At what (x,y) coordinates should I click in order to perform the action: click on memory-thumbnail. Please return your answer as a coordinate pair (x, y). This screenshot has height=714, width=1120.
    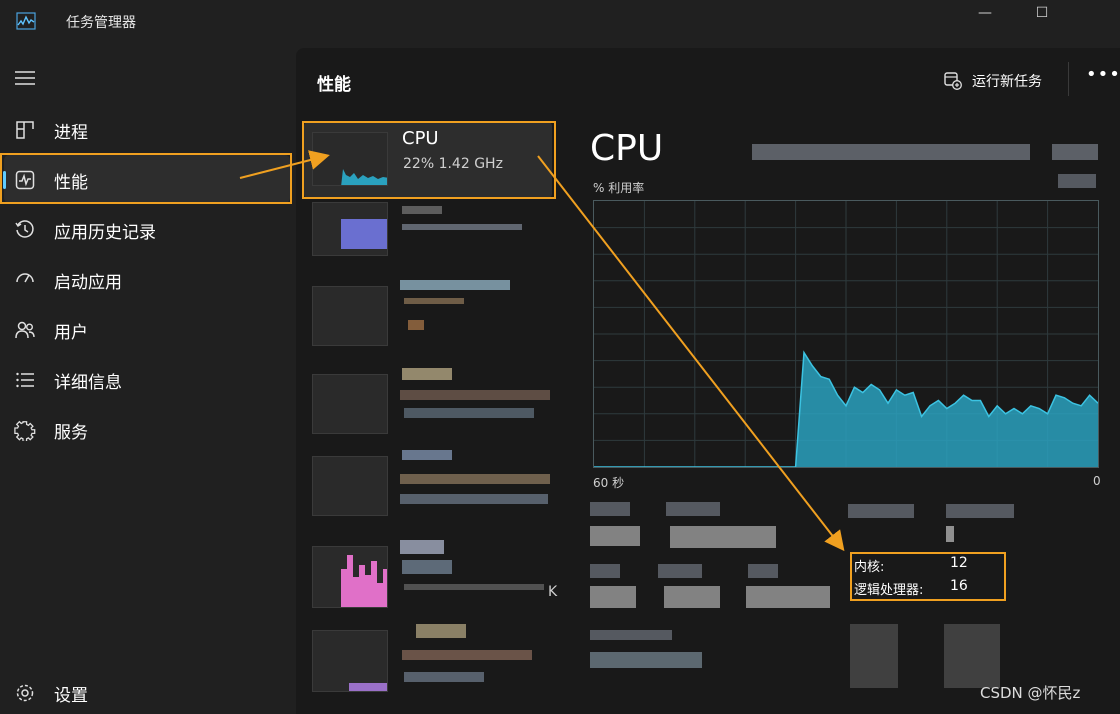
    Looking at the image, I should click on (350, 229).